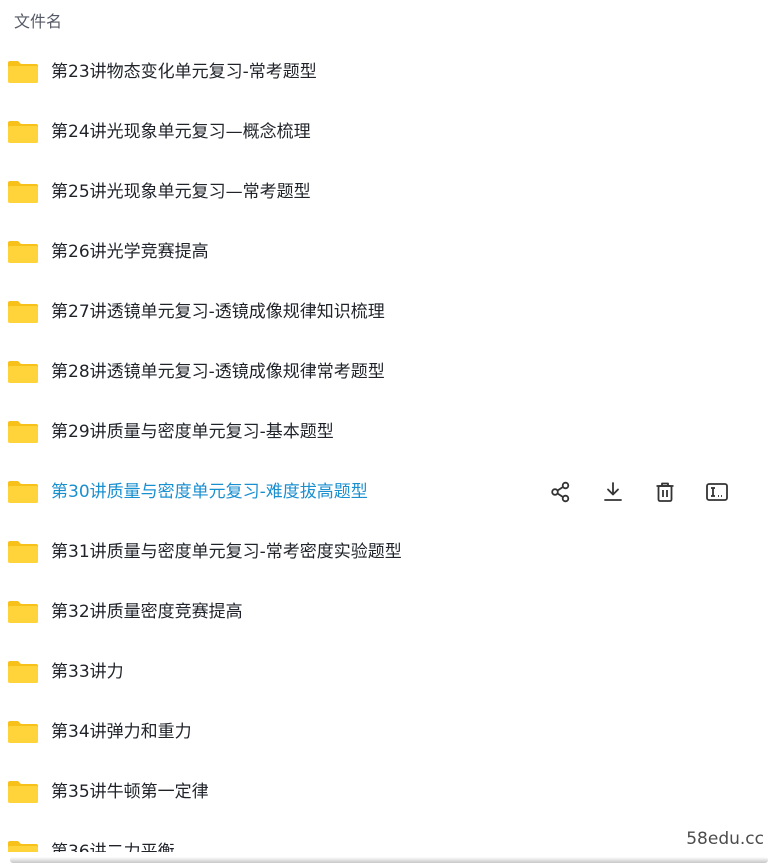 The height and width of the screenshot is (863, 780). Describe the element at coordinates (613, 492) in the screenshot. I see `download-icon` at that location.